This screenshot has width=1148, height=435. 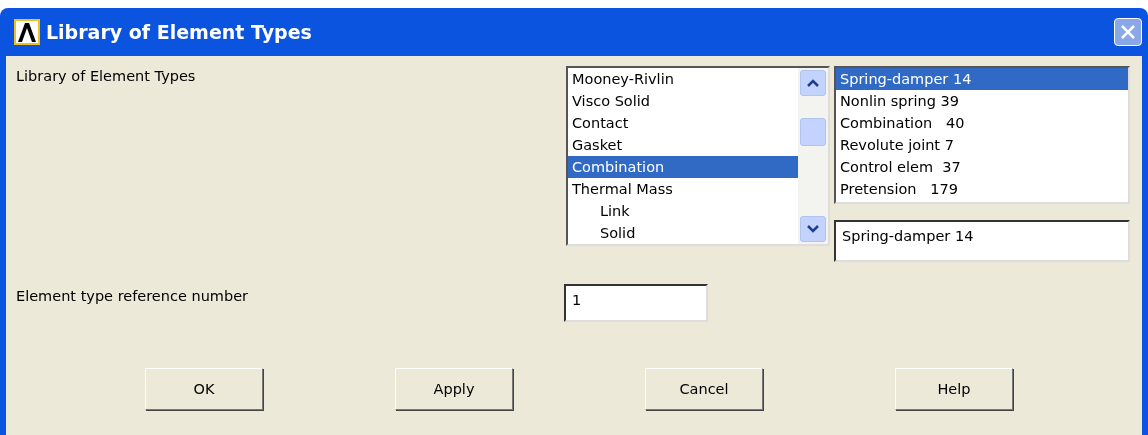 What do you see at coordinates (813, 132) in the screenshot?
I see `scroll-thumb` at bounding box center [813, 132].